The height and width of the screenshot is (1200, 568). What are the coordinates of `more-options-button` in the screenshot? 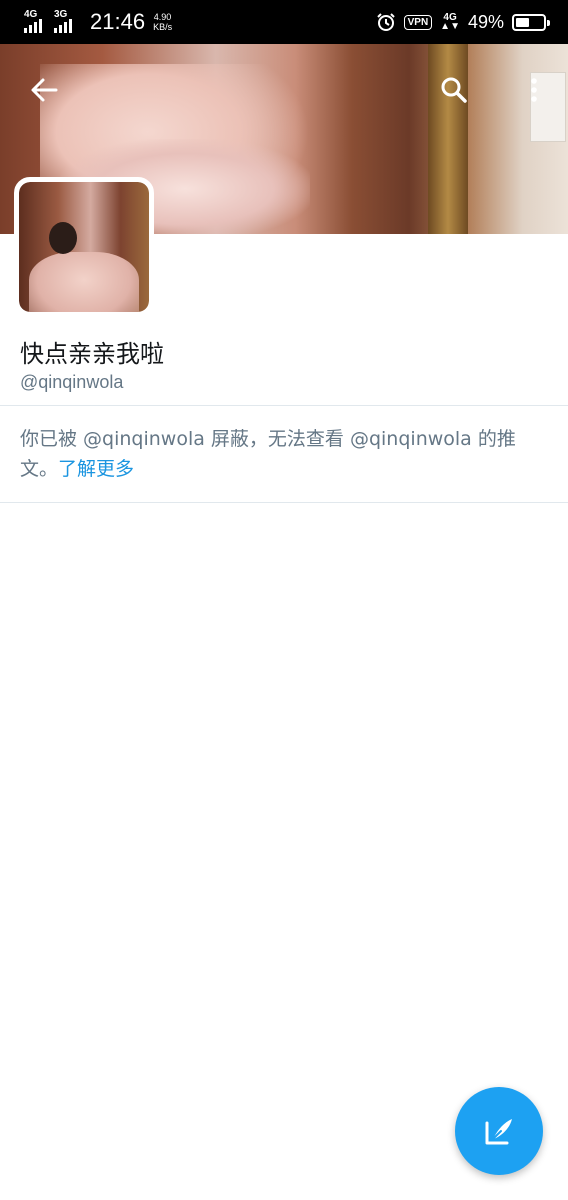 It's located at (534, 90).